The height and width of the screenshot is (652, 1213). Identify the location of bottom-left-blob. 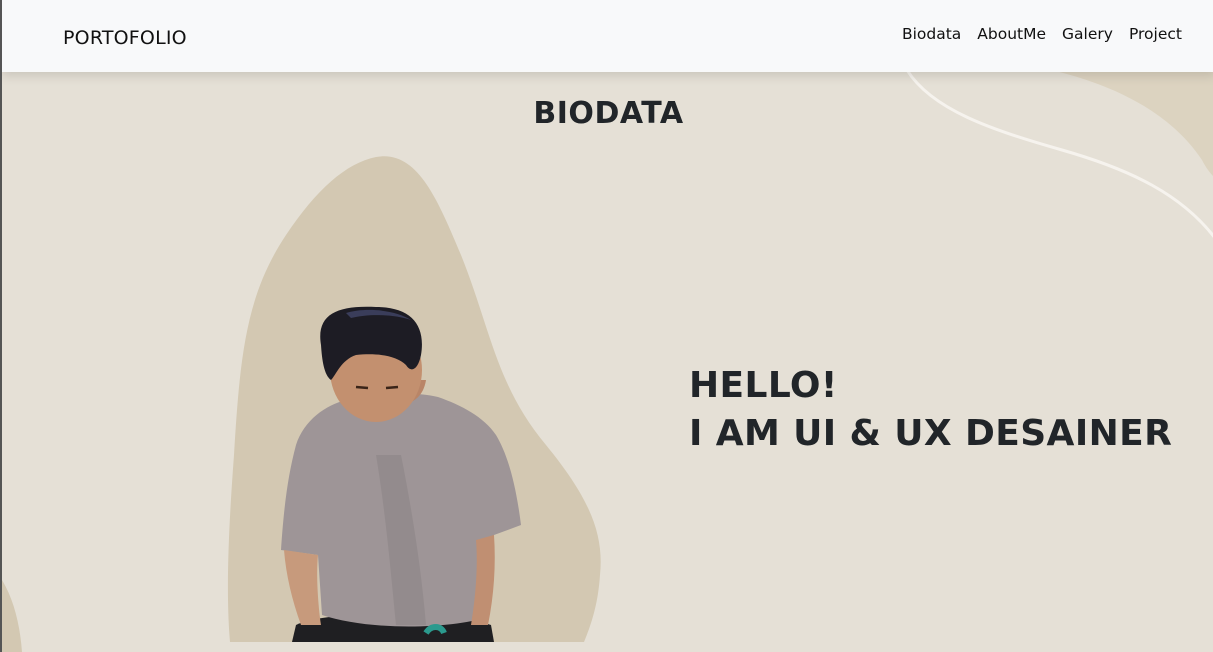
(12, 616).